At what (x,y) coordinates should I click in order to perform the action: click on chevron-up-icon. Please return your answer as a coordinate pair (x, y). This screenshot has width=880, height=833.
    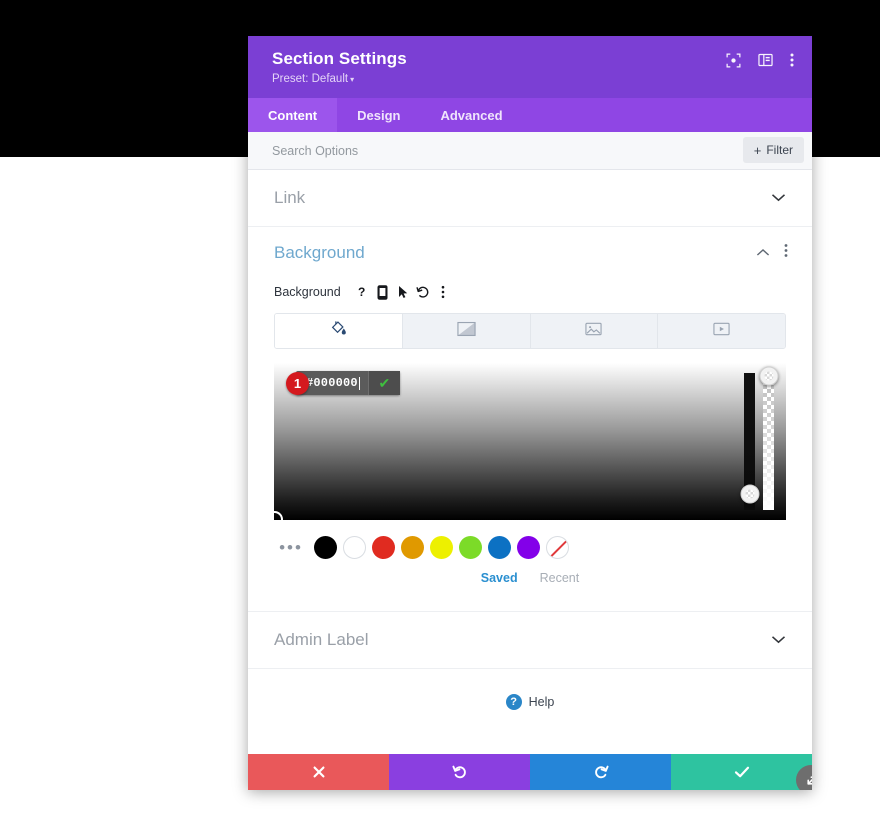
    Looking at the image, I should click on (763, 253).